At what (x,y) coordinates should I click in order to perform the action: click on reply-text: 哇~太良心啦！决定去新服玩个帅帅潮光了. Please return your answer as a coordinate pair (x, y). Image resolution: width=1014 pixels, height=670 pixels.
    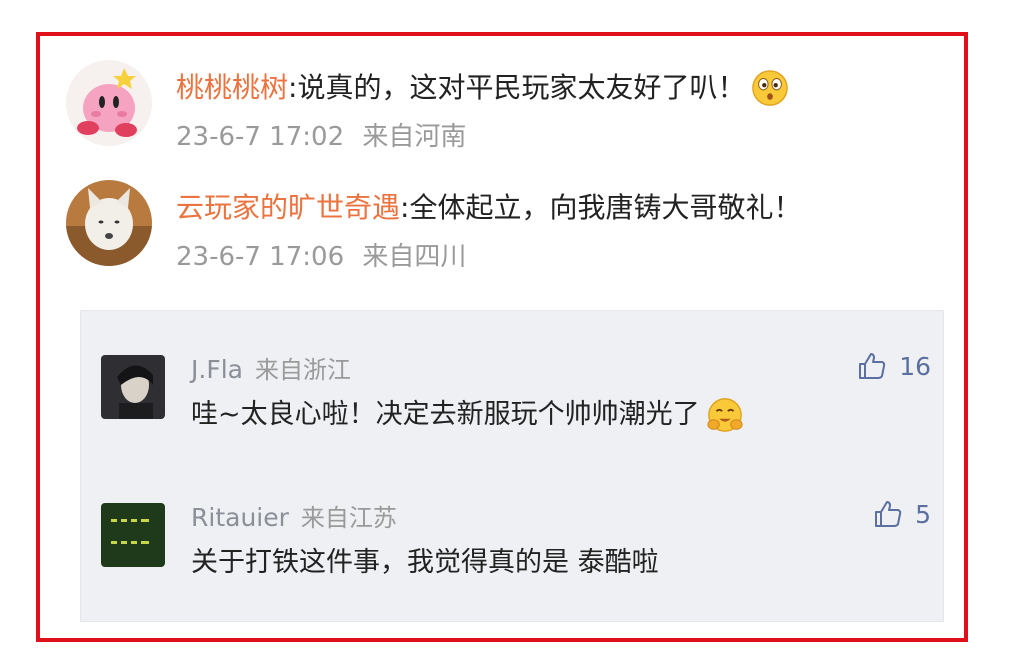
    Looking at the image, I should click on (445, 414).